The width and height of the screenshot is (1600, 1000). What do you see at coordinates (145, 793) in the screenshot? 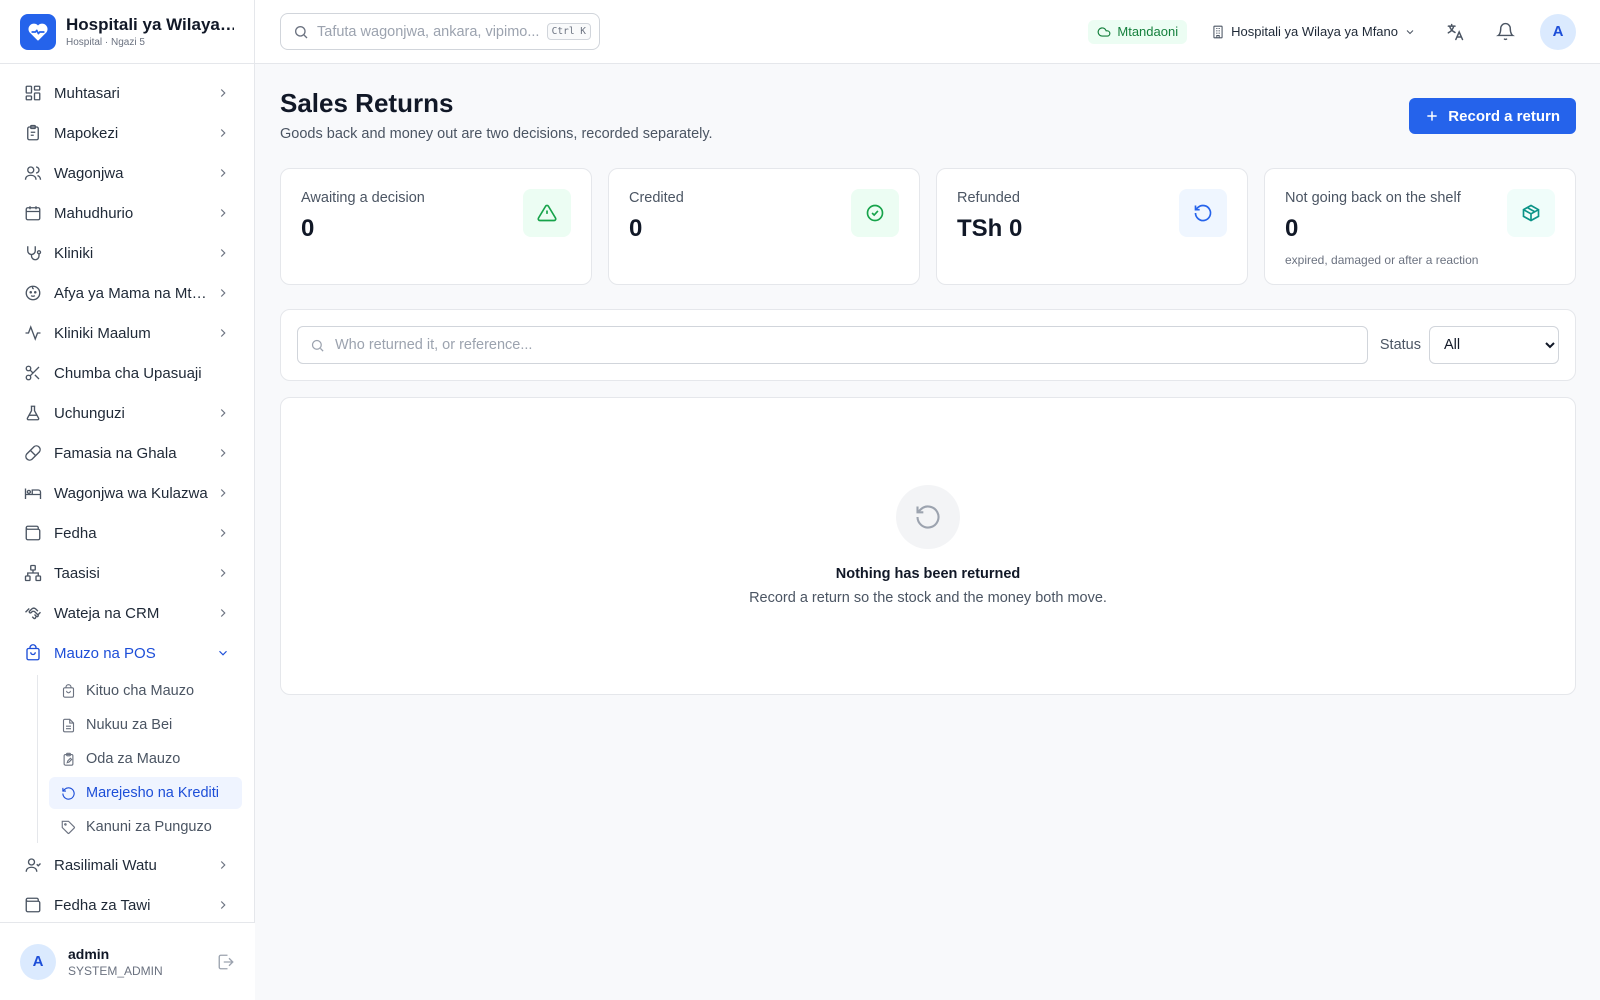
I see `sidebar-subitem-marejesho-na-krediti: Marejesho na Krediti` at bounding box center [145, 793].